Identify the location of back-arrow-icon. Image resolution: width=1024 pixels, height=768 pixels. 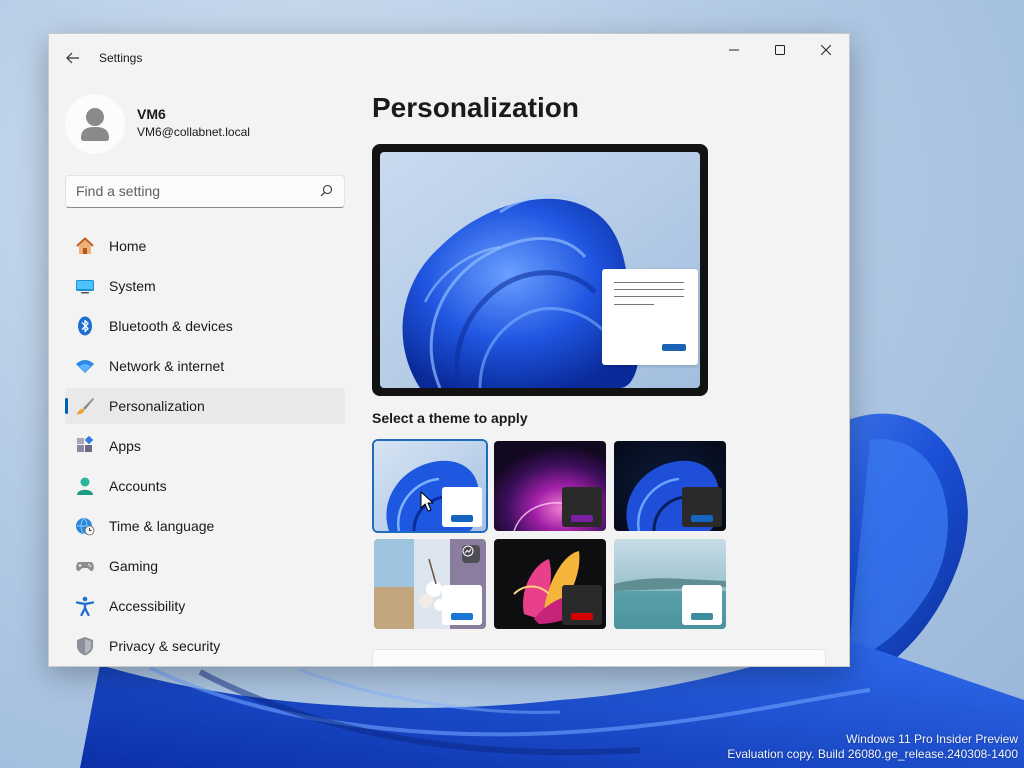
(72, 58).